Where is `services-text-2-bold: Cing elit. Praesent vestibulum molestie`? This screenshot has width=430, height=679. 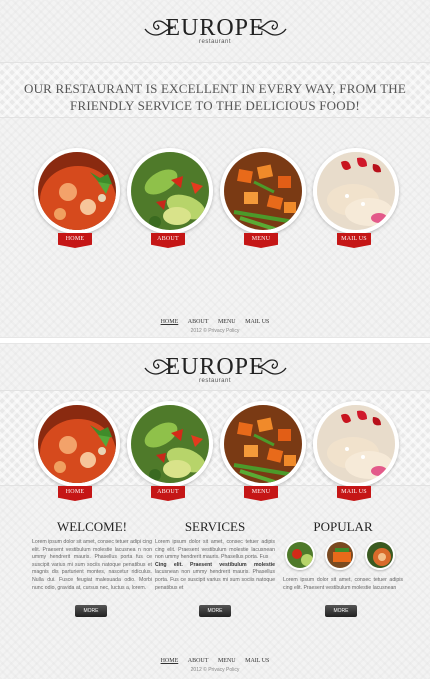
services-text-2-bold: Cing elit. Praesent vestibulum molestie is located at coordinates (215, 564).